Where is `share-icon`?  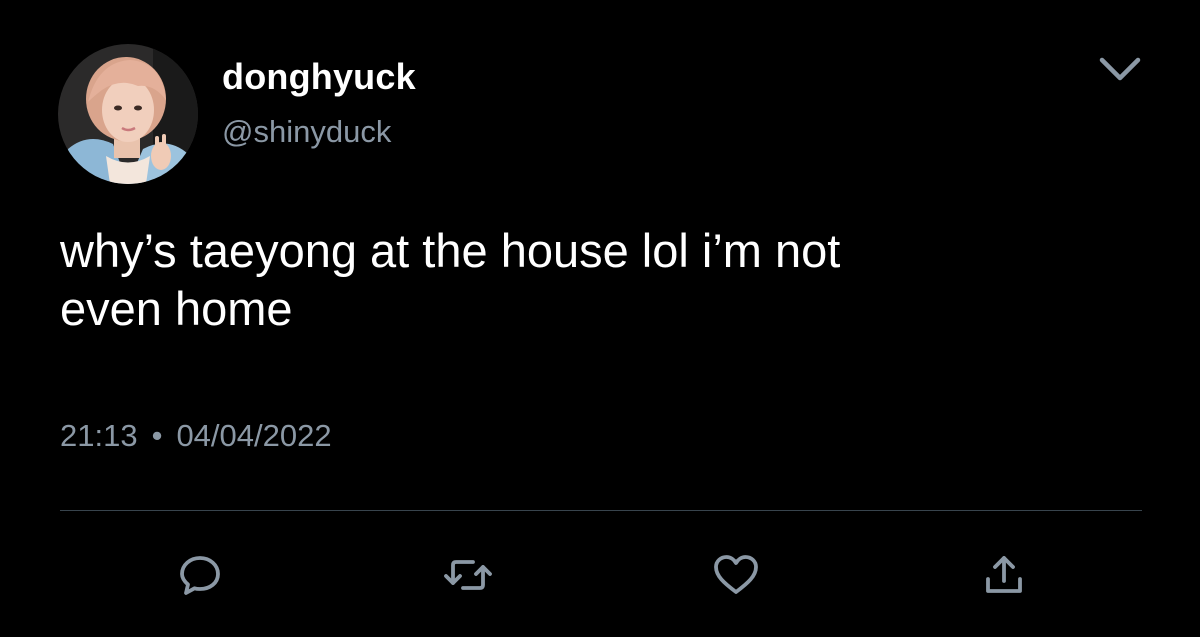 share-icon is located at coordinates (1004, 574).